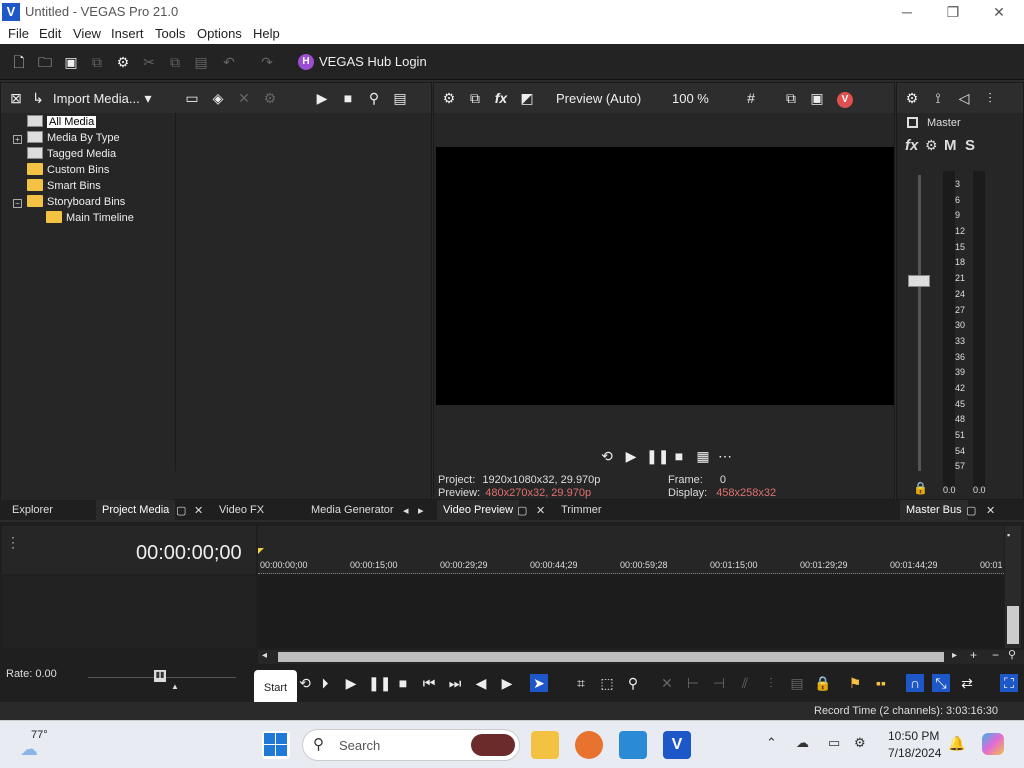  Describe the element at coordinates (802, 743) in the screenshot. I see `onedrive-icon: ☁` at that location.